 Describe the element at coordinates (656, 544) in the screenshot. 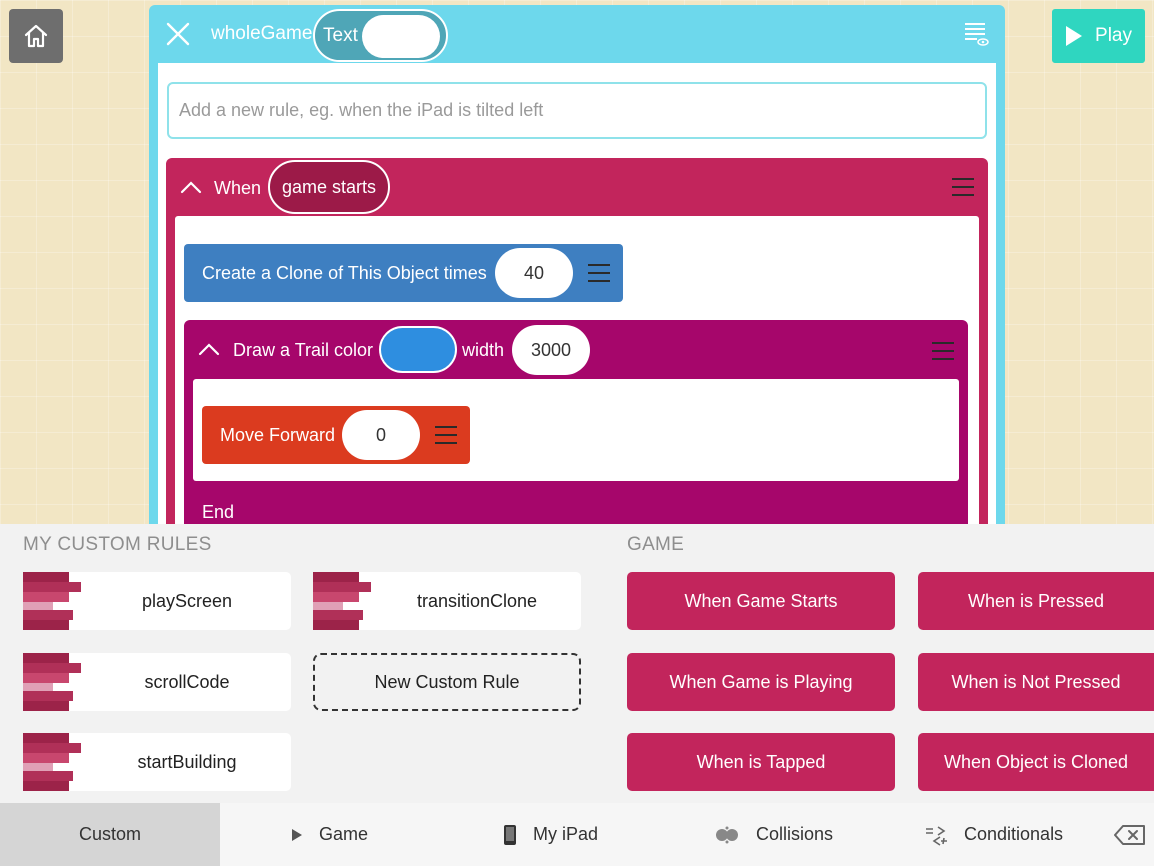

I see `game-rules-title: GAME` at that location.